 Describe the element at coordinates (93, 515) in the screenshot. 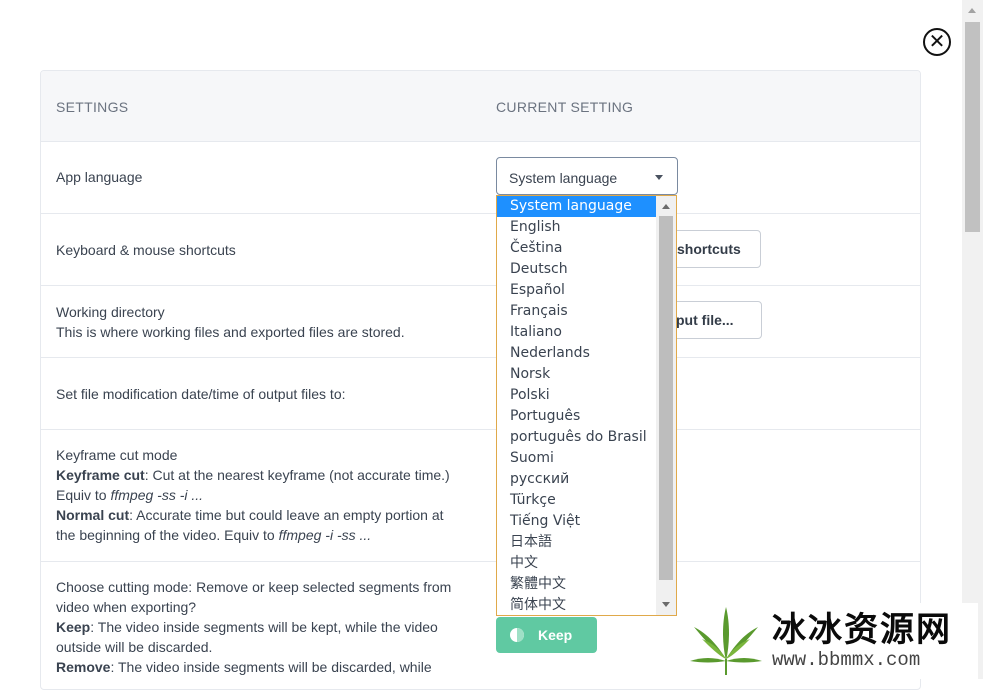

I see `normal-cut-term: Normal cut` at that location.